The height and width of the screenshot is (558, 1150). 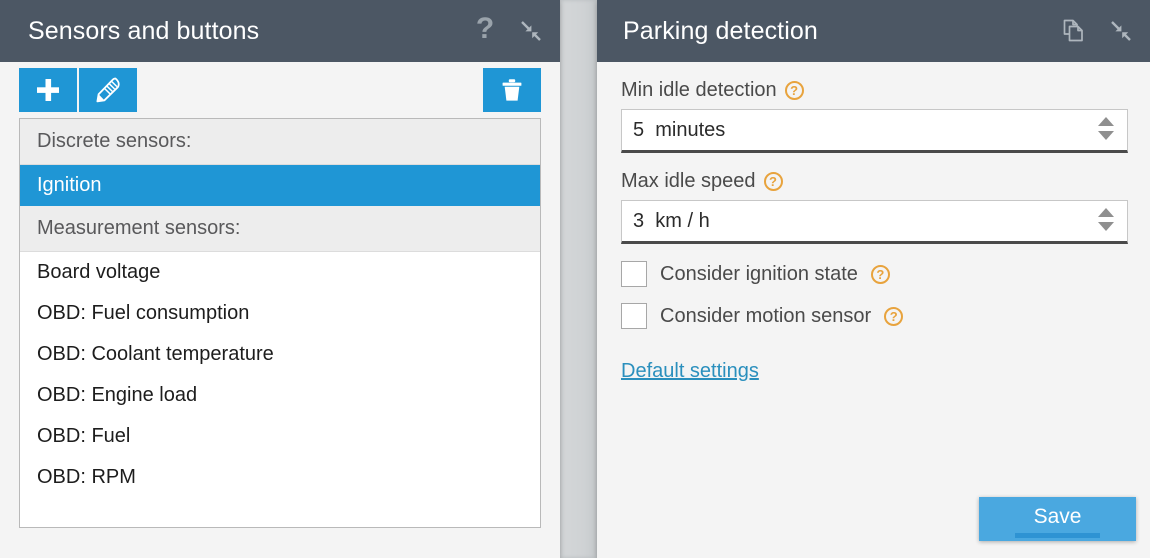 What do you see at coordinates (78, 90) in the screenshot?
I see `toolbar-left-group` at bounding box center [78, 90].